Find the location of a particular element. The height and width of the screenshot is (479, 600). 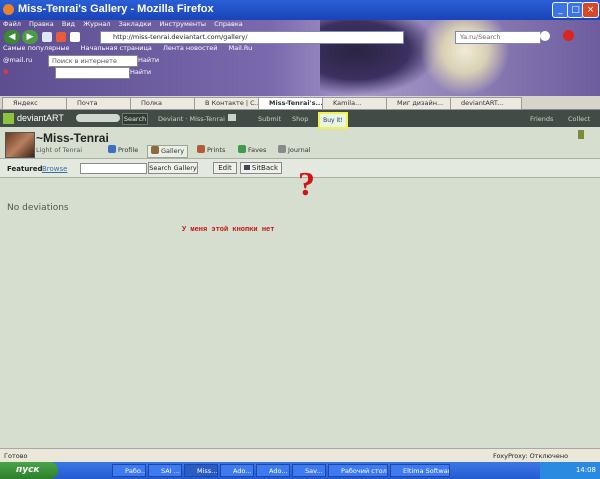

deviantart-logo: deviantART is located at coordinates (40, 118).